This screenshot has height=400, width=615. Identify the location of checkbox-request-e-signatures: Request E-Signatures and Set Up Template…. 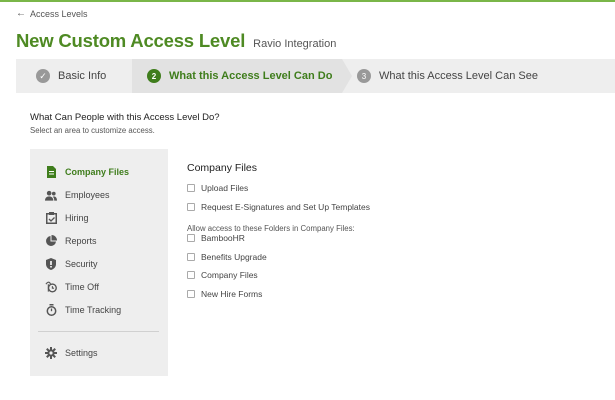
(278, 207).